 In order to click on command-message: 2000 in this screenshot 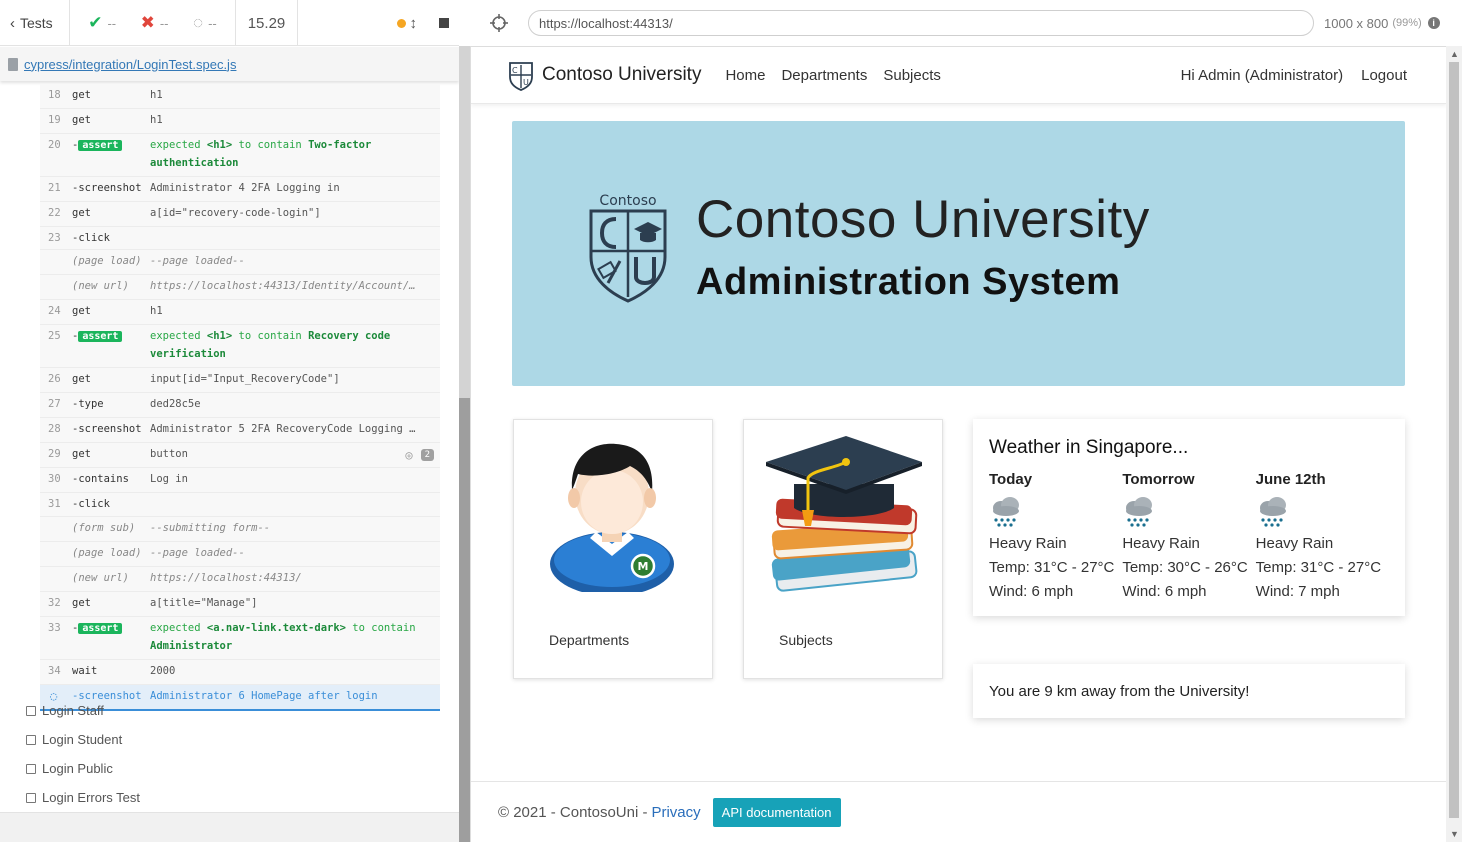, I will do `click(163, 670)`.